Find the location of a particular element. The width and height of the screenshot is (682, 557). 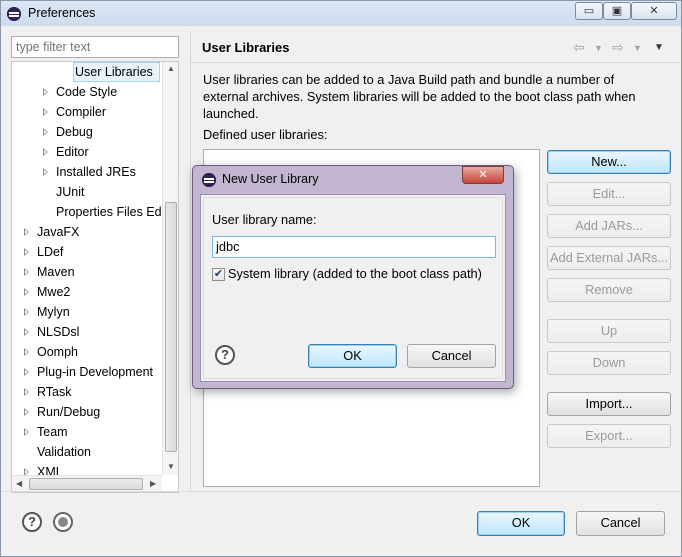

tree-item-label: Validation is located at coordinates (64, 452).